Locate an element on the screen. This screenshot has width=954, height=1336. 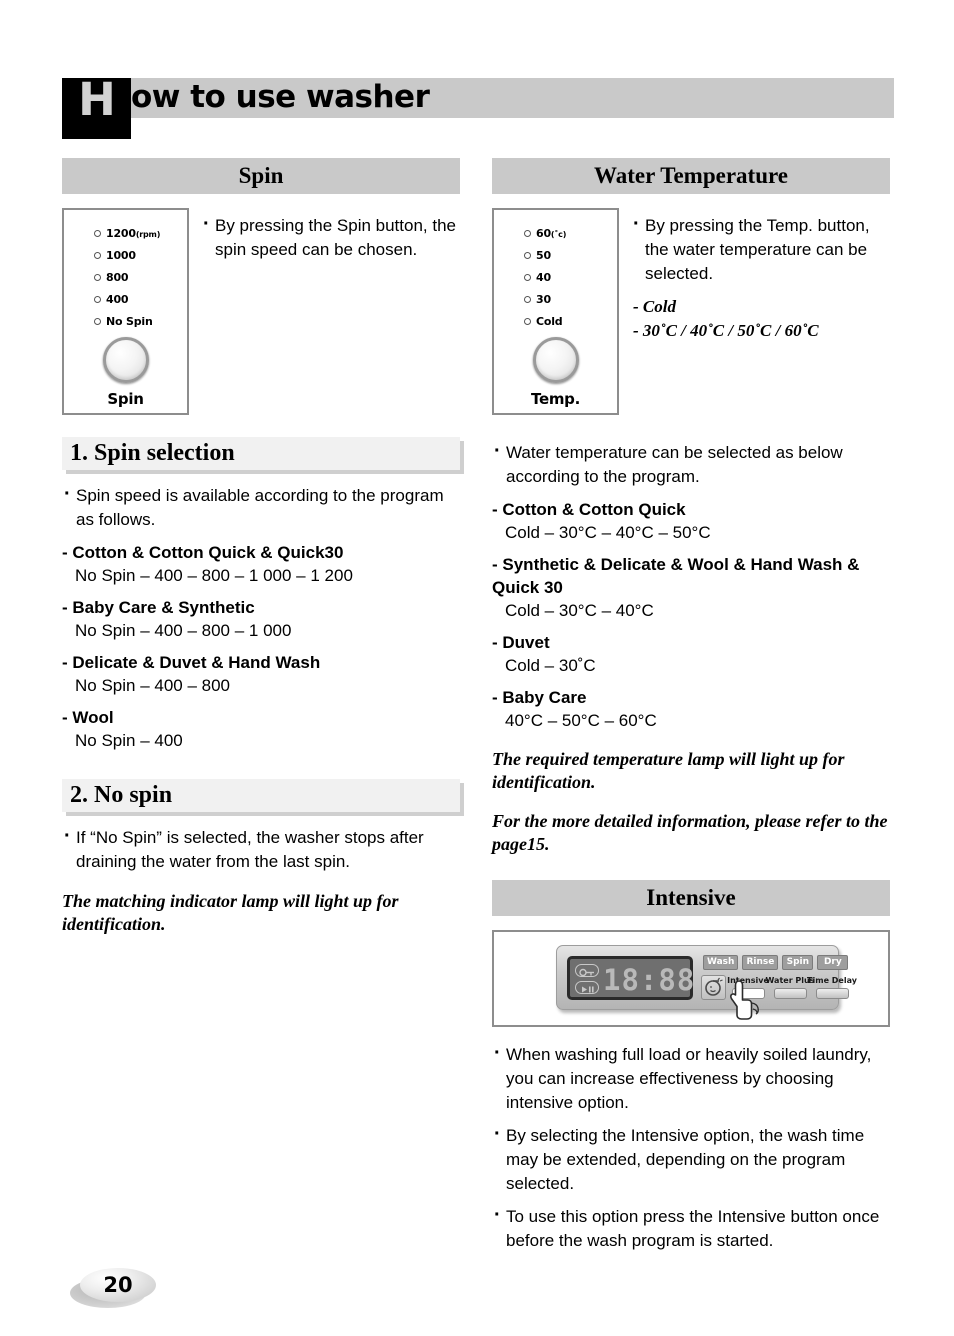
lcd-display: 18:88 is located at coordinates (631, 978).